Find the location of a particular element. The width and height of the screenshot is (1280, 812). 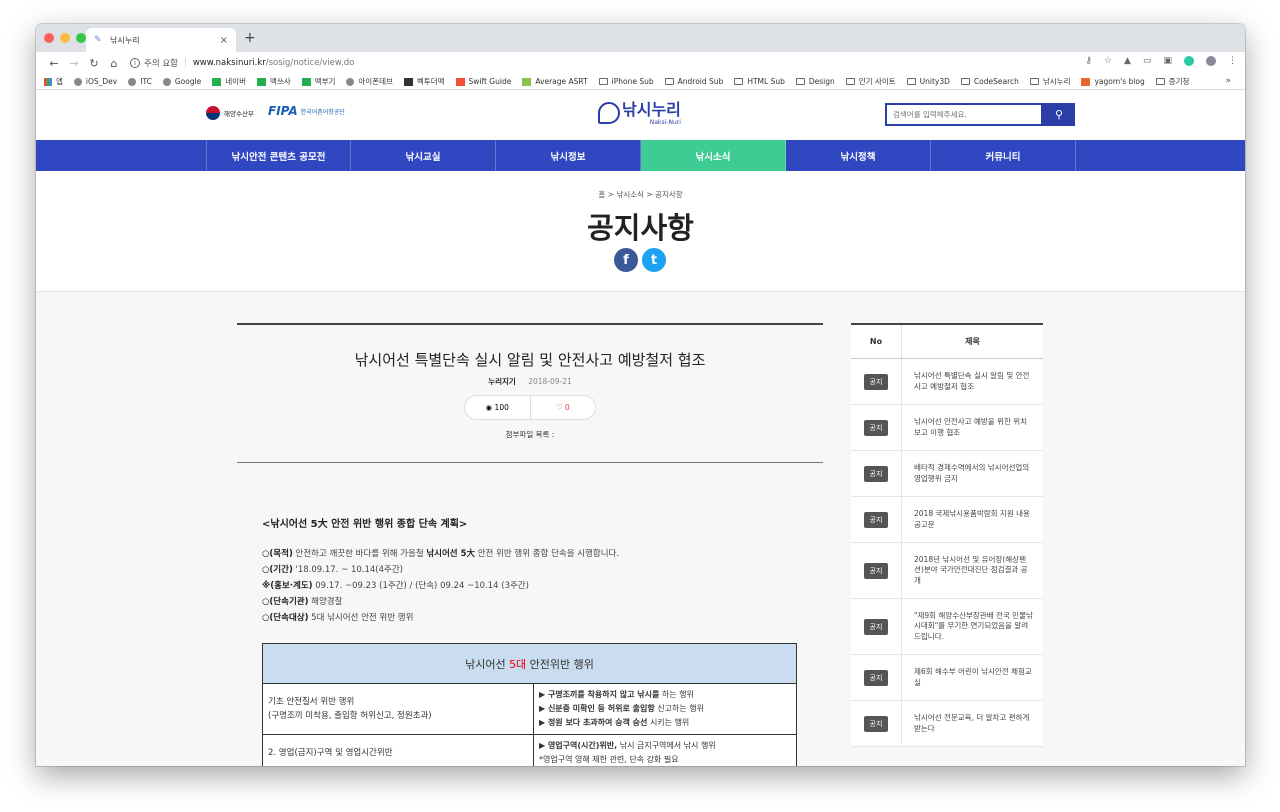

fipa-logo: FIPA 한국어촌어항공단 is located at coordinates (306, 111).